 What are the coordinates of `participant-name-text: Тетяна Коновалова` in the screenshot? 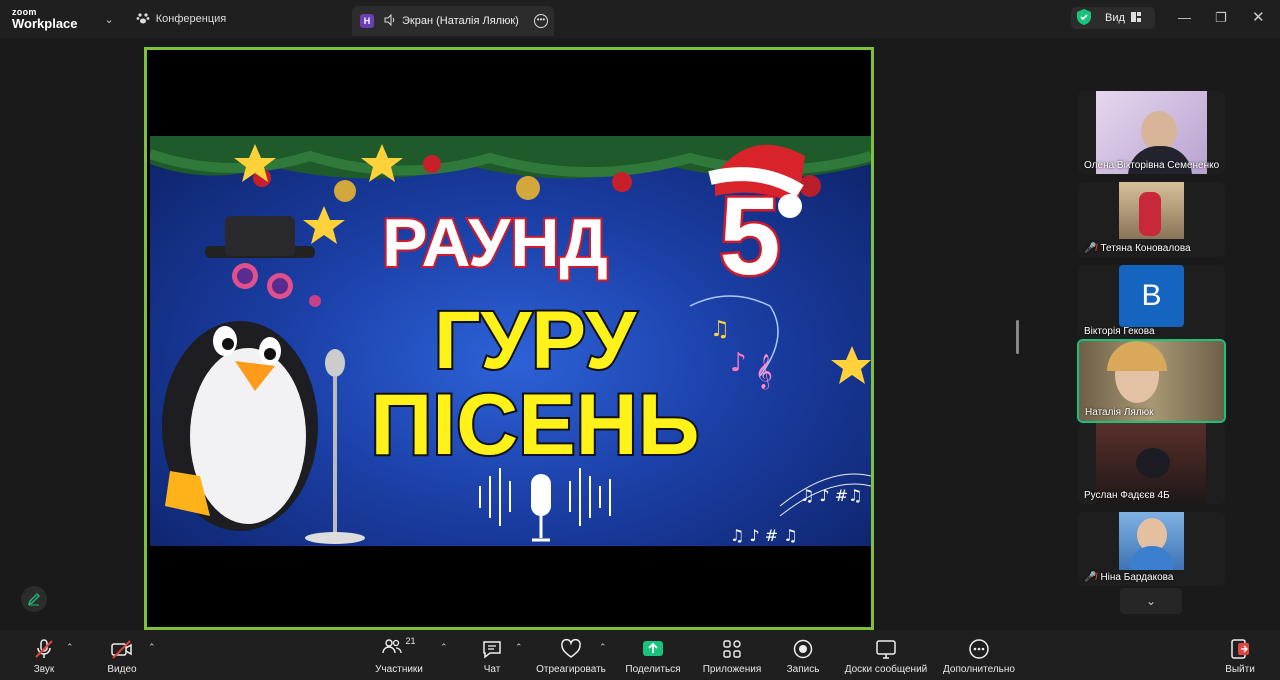 It's located at (1145, 248).